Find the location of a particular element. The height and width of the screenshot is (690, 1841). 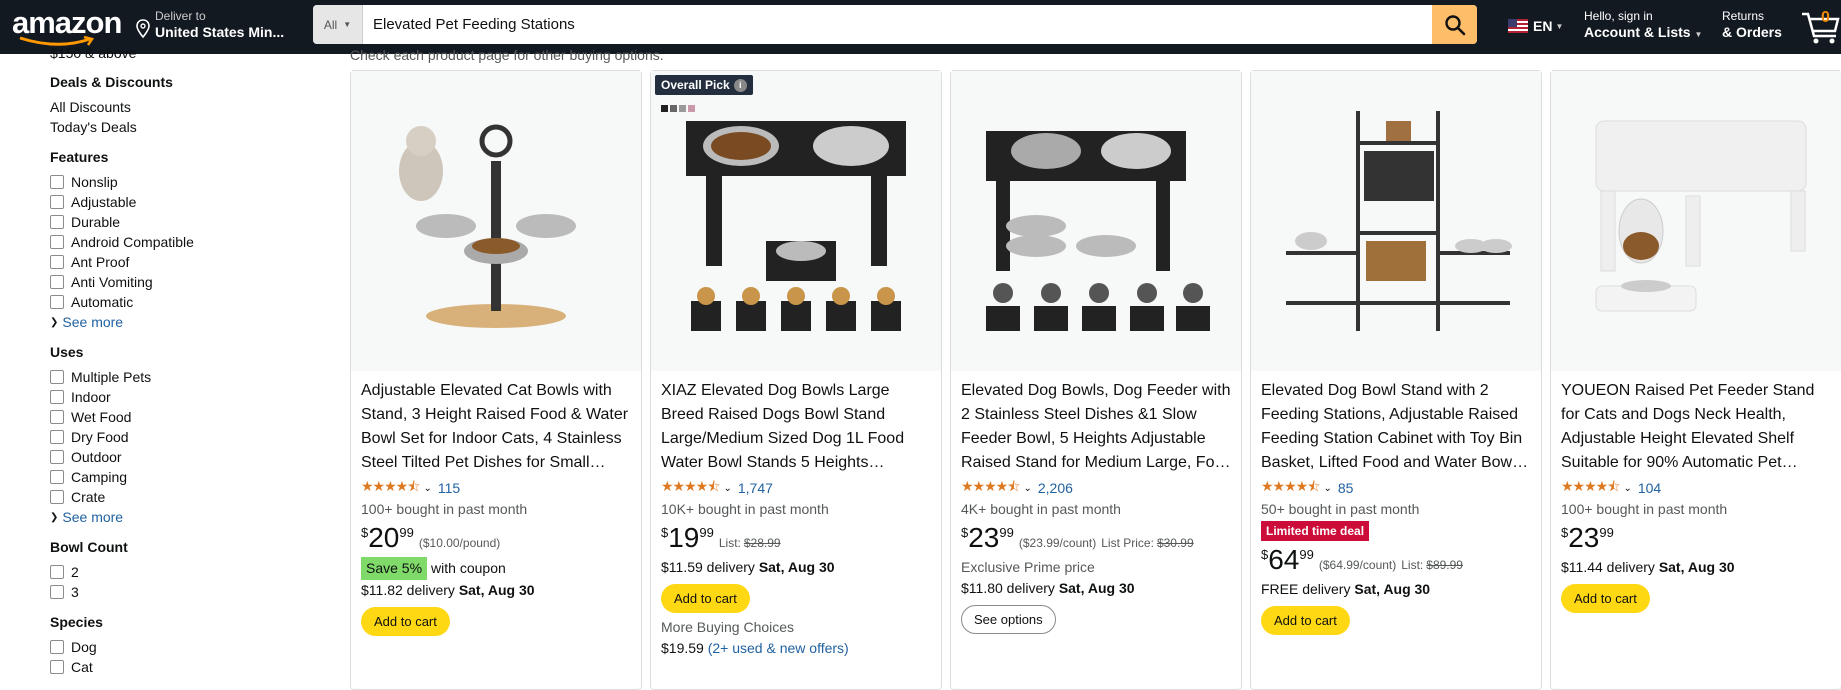

features-see-more: ❯ See more is located at coordinates (190, 322).